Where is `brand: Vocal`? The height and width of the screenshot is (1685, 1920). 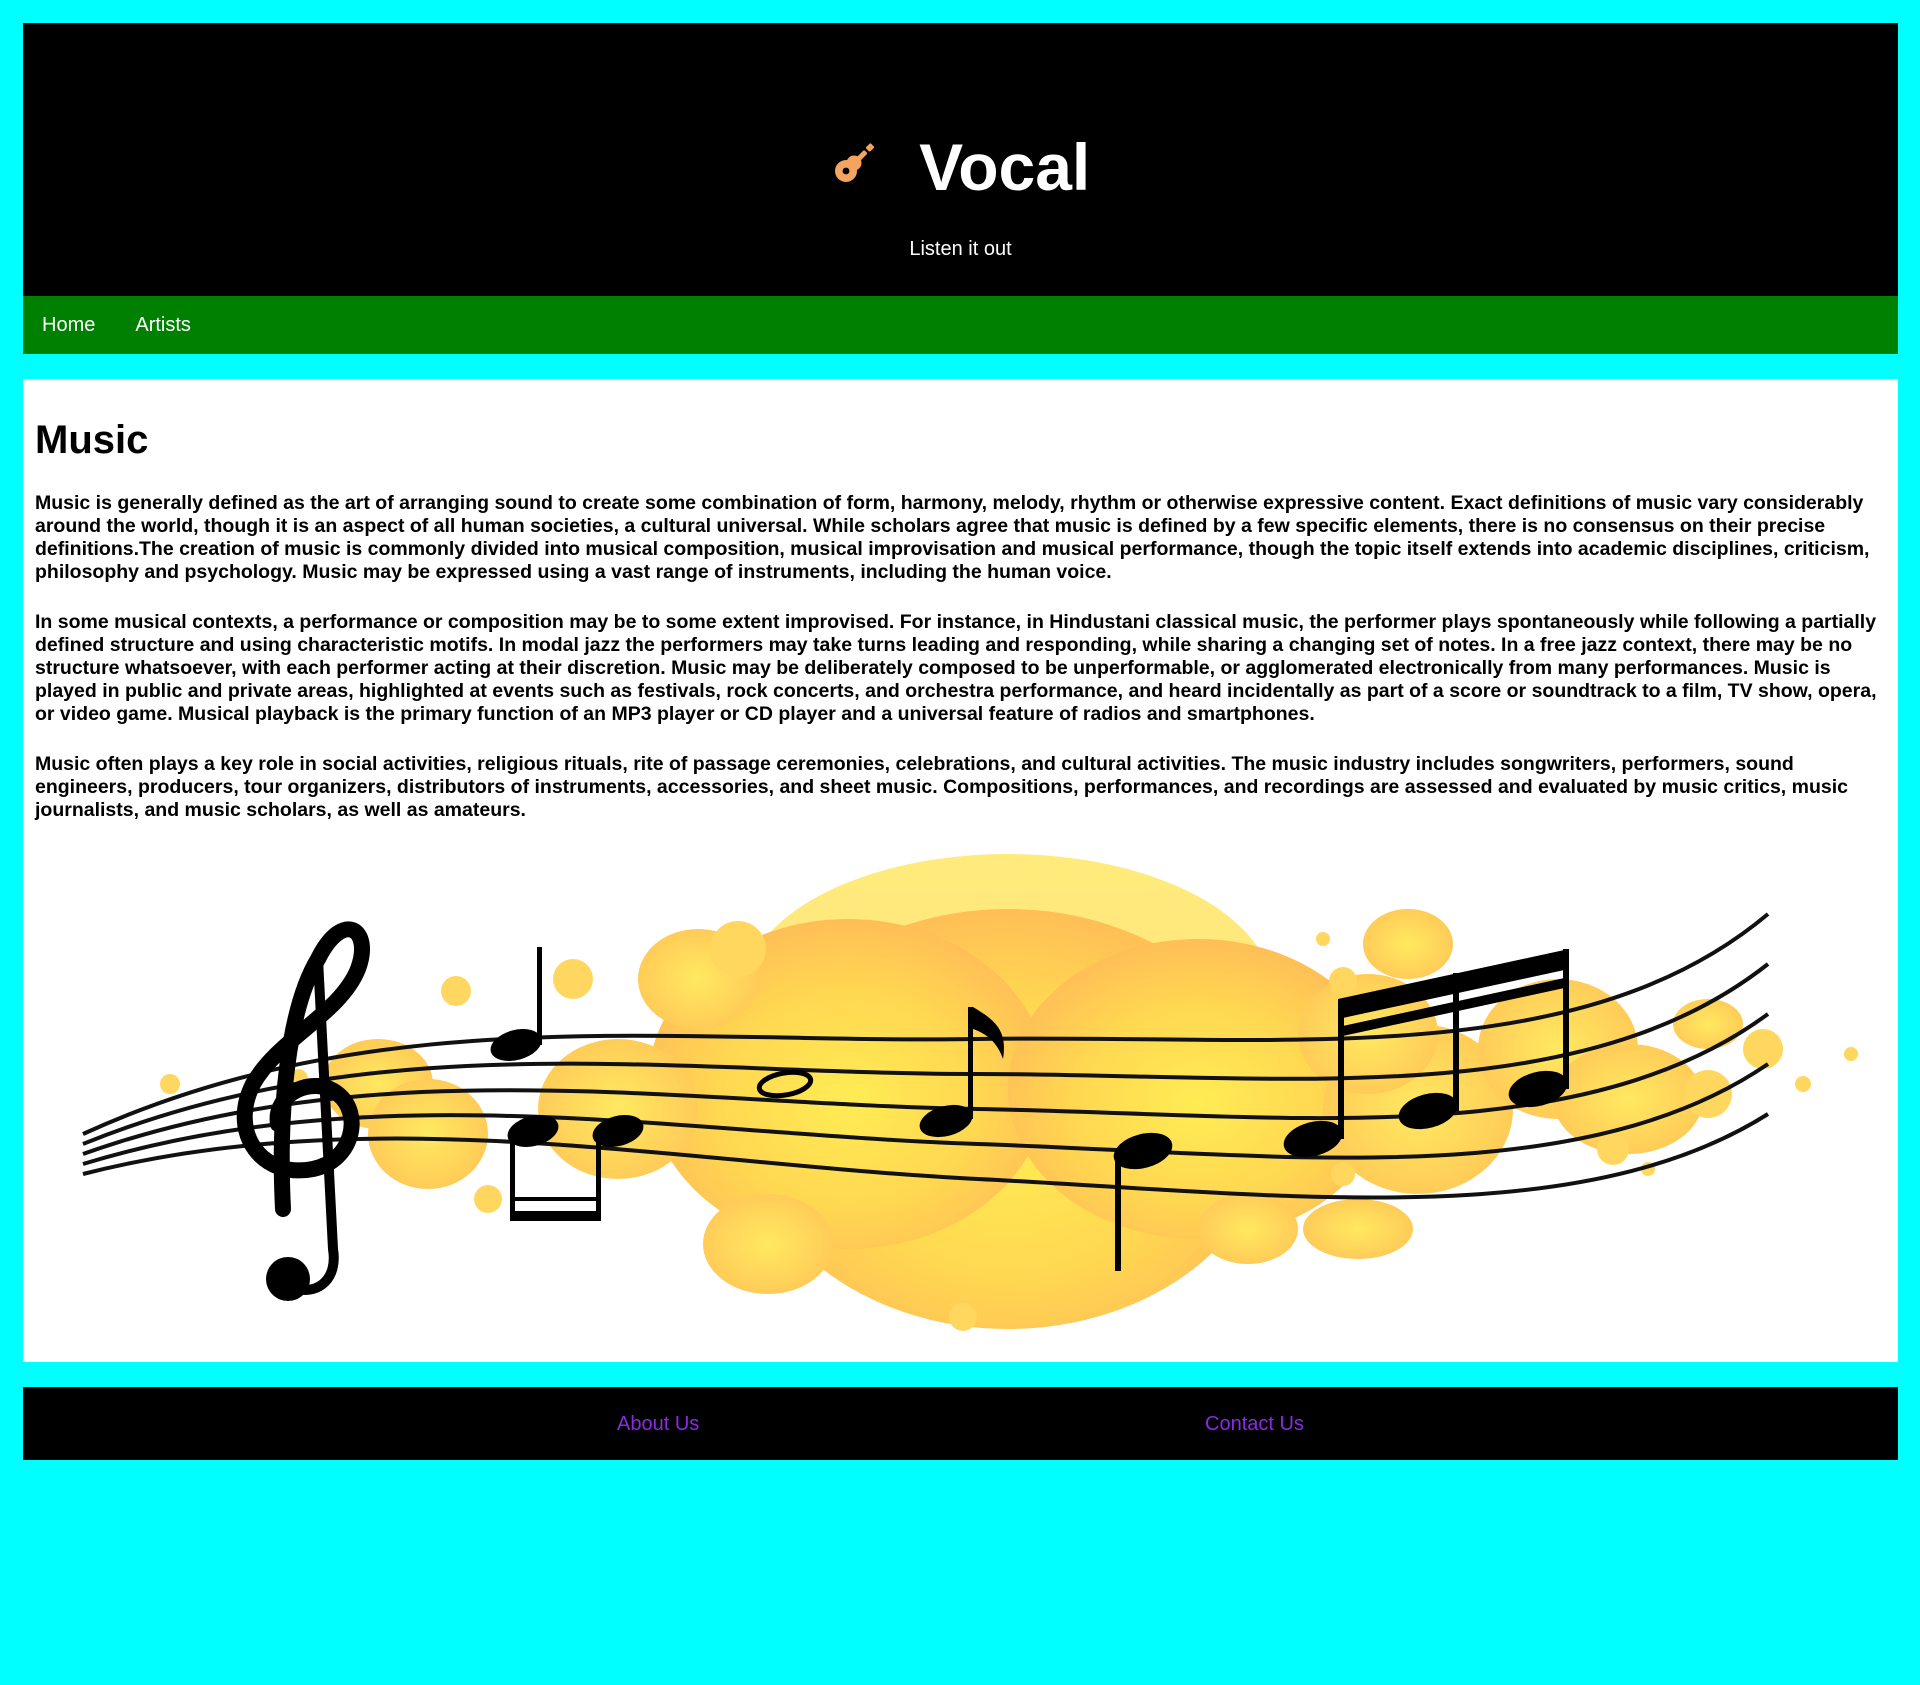 brand: Vocal is located at coordinates (960, 164).